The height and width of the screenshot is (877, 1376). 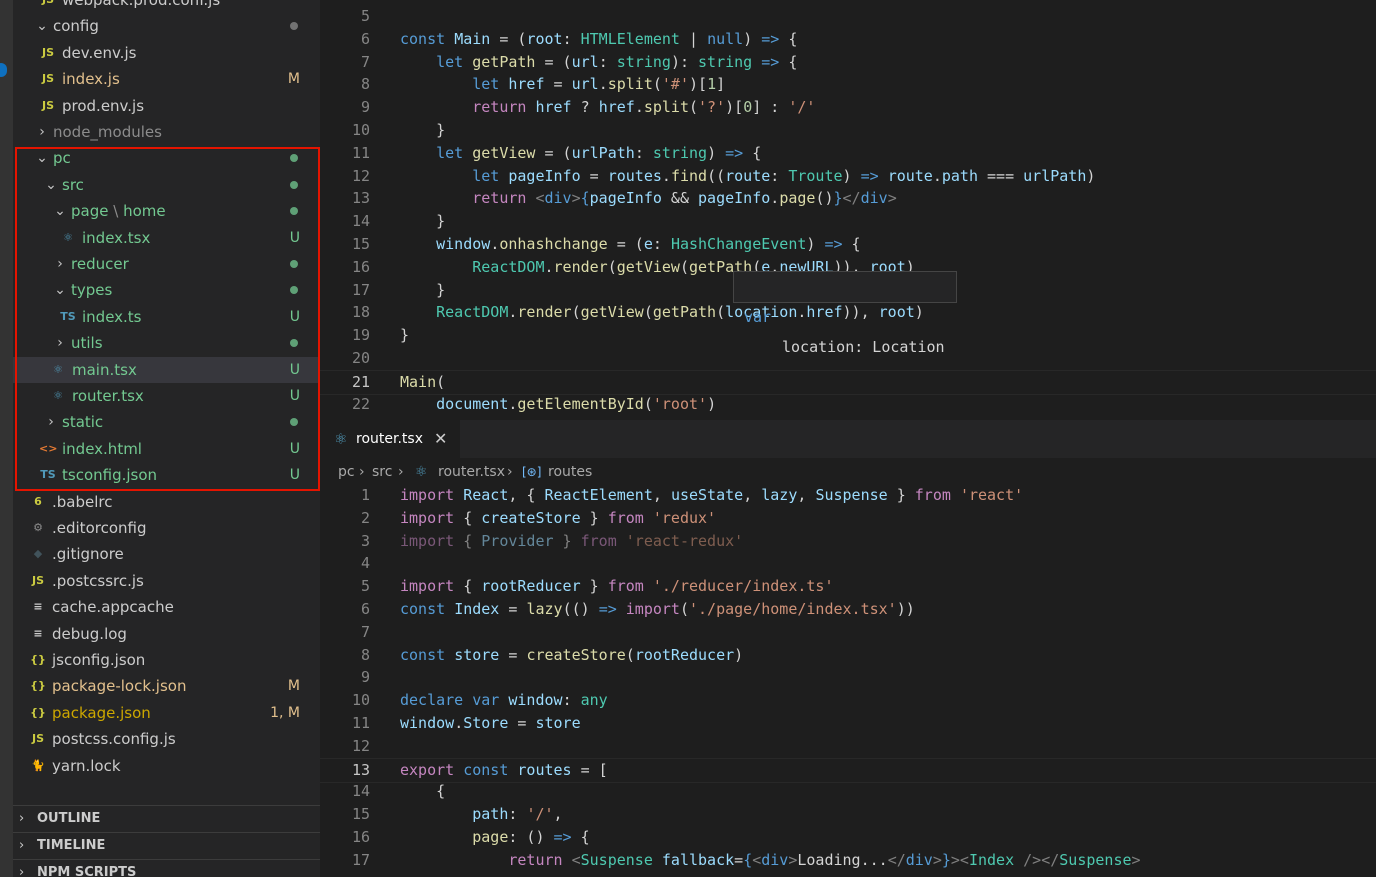 I want to click on code-text: path: '/',, so click(x=517, y=814).